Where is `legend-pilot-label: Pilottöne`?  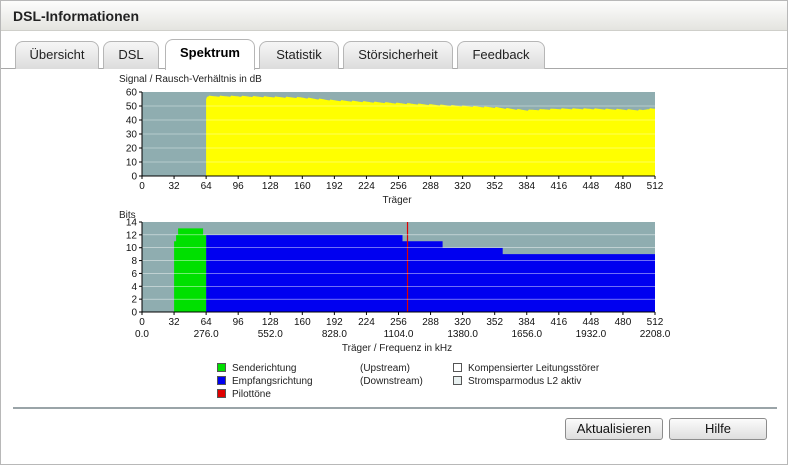 legend-pilot-label: Pilottöne is located at coordinates (251, 394).